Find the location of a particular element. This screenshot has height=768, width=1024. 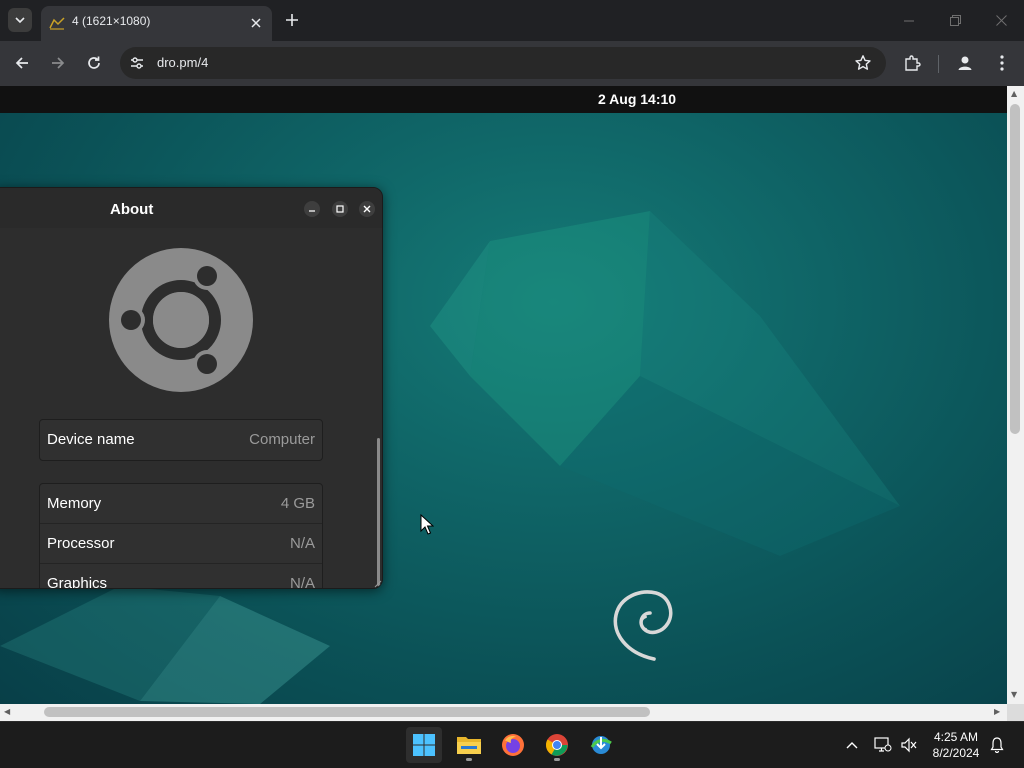

start-button is located at coordinates (424, 745).